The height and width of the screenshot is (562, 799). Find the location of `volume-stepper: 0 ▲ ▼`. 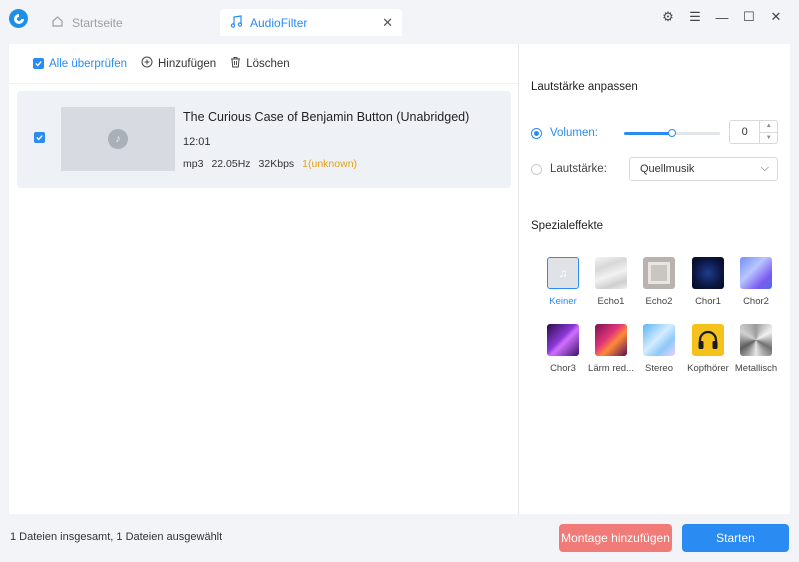

volume-stepper: 0 ▲ ▼ is located at coordinates (753, 132).